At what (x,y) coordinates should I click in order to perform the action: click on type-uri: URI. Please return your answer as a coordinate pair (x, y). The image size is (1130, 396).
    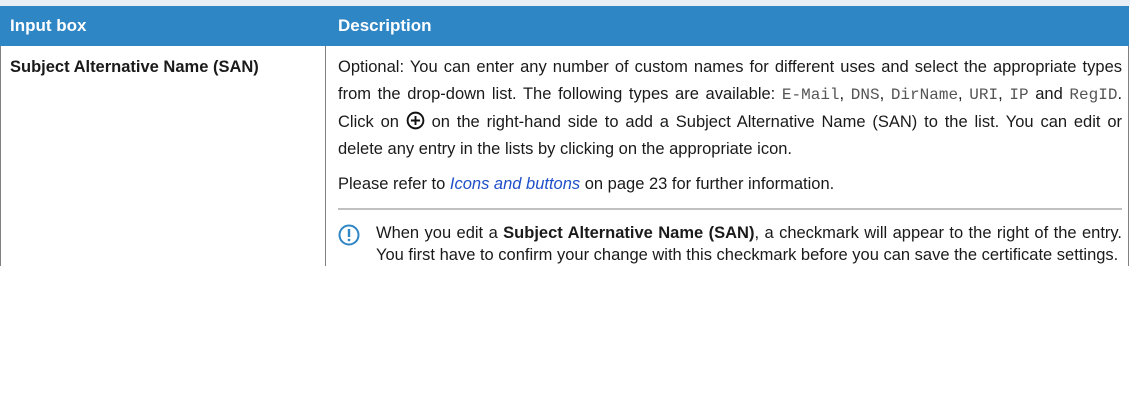
    Looking at the image, I should click on (984, 95).